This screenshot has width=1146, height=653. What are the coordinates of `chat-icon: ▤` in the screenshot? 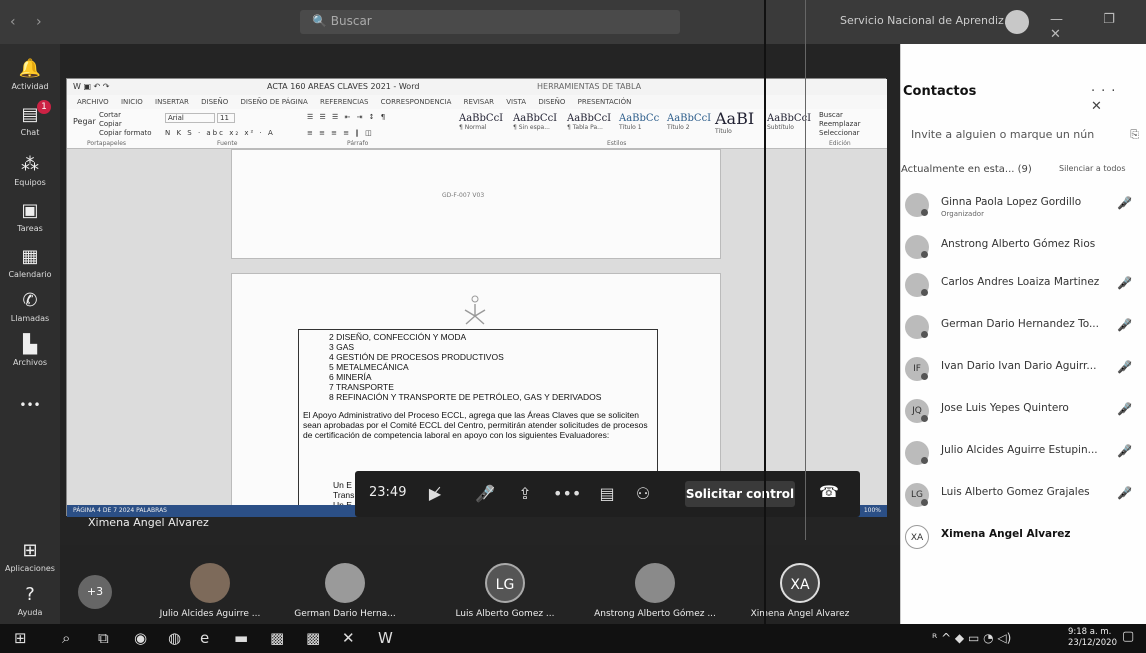 It's located at (607, 494).